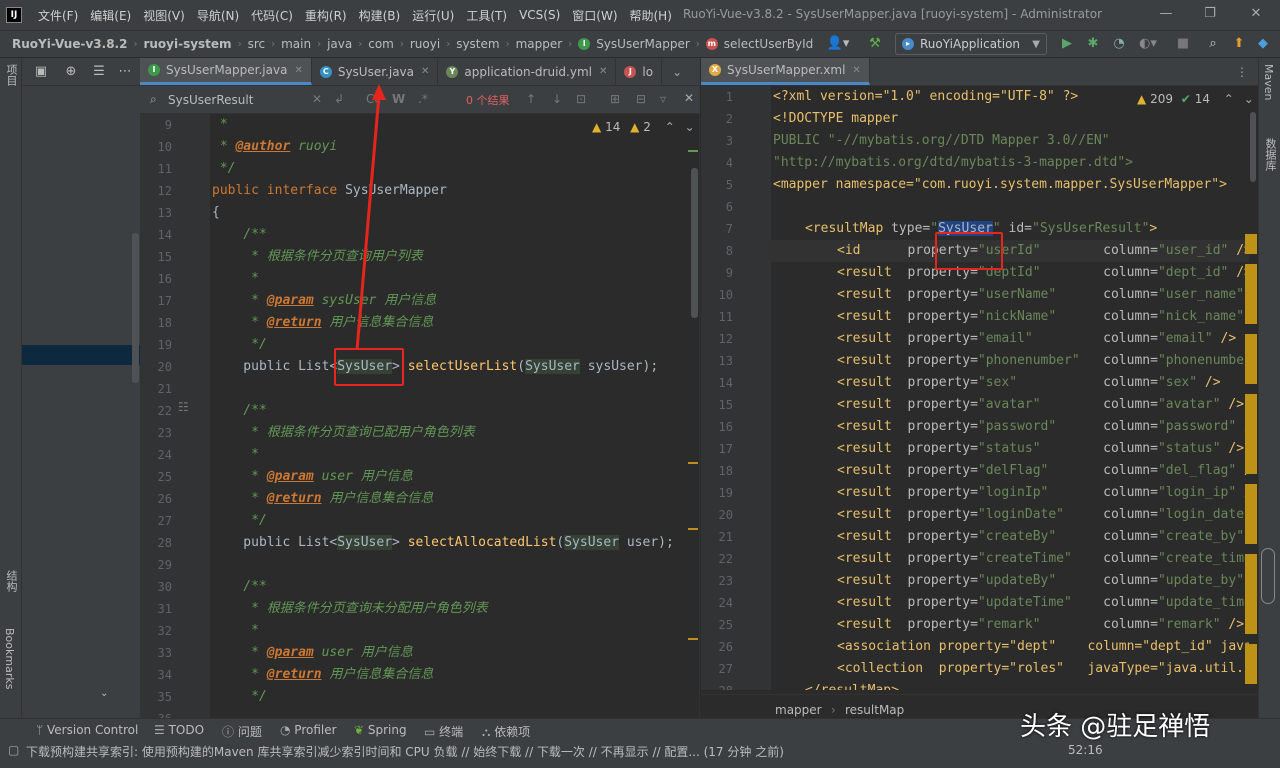 Image resolution: width=1280 pixels, height=768 pixels. Describe the element at coordinates (242, 731) in the screenshot. I see `tool-problems: ⓘ 问题` at that location.